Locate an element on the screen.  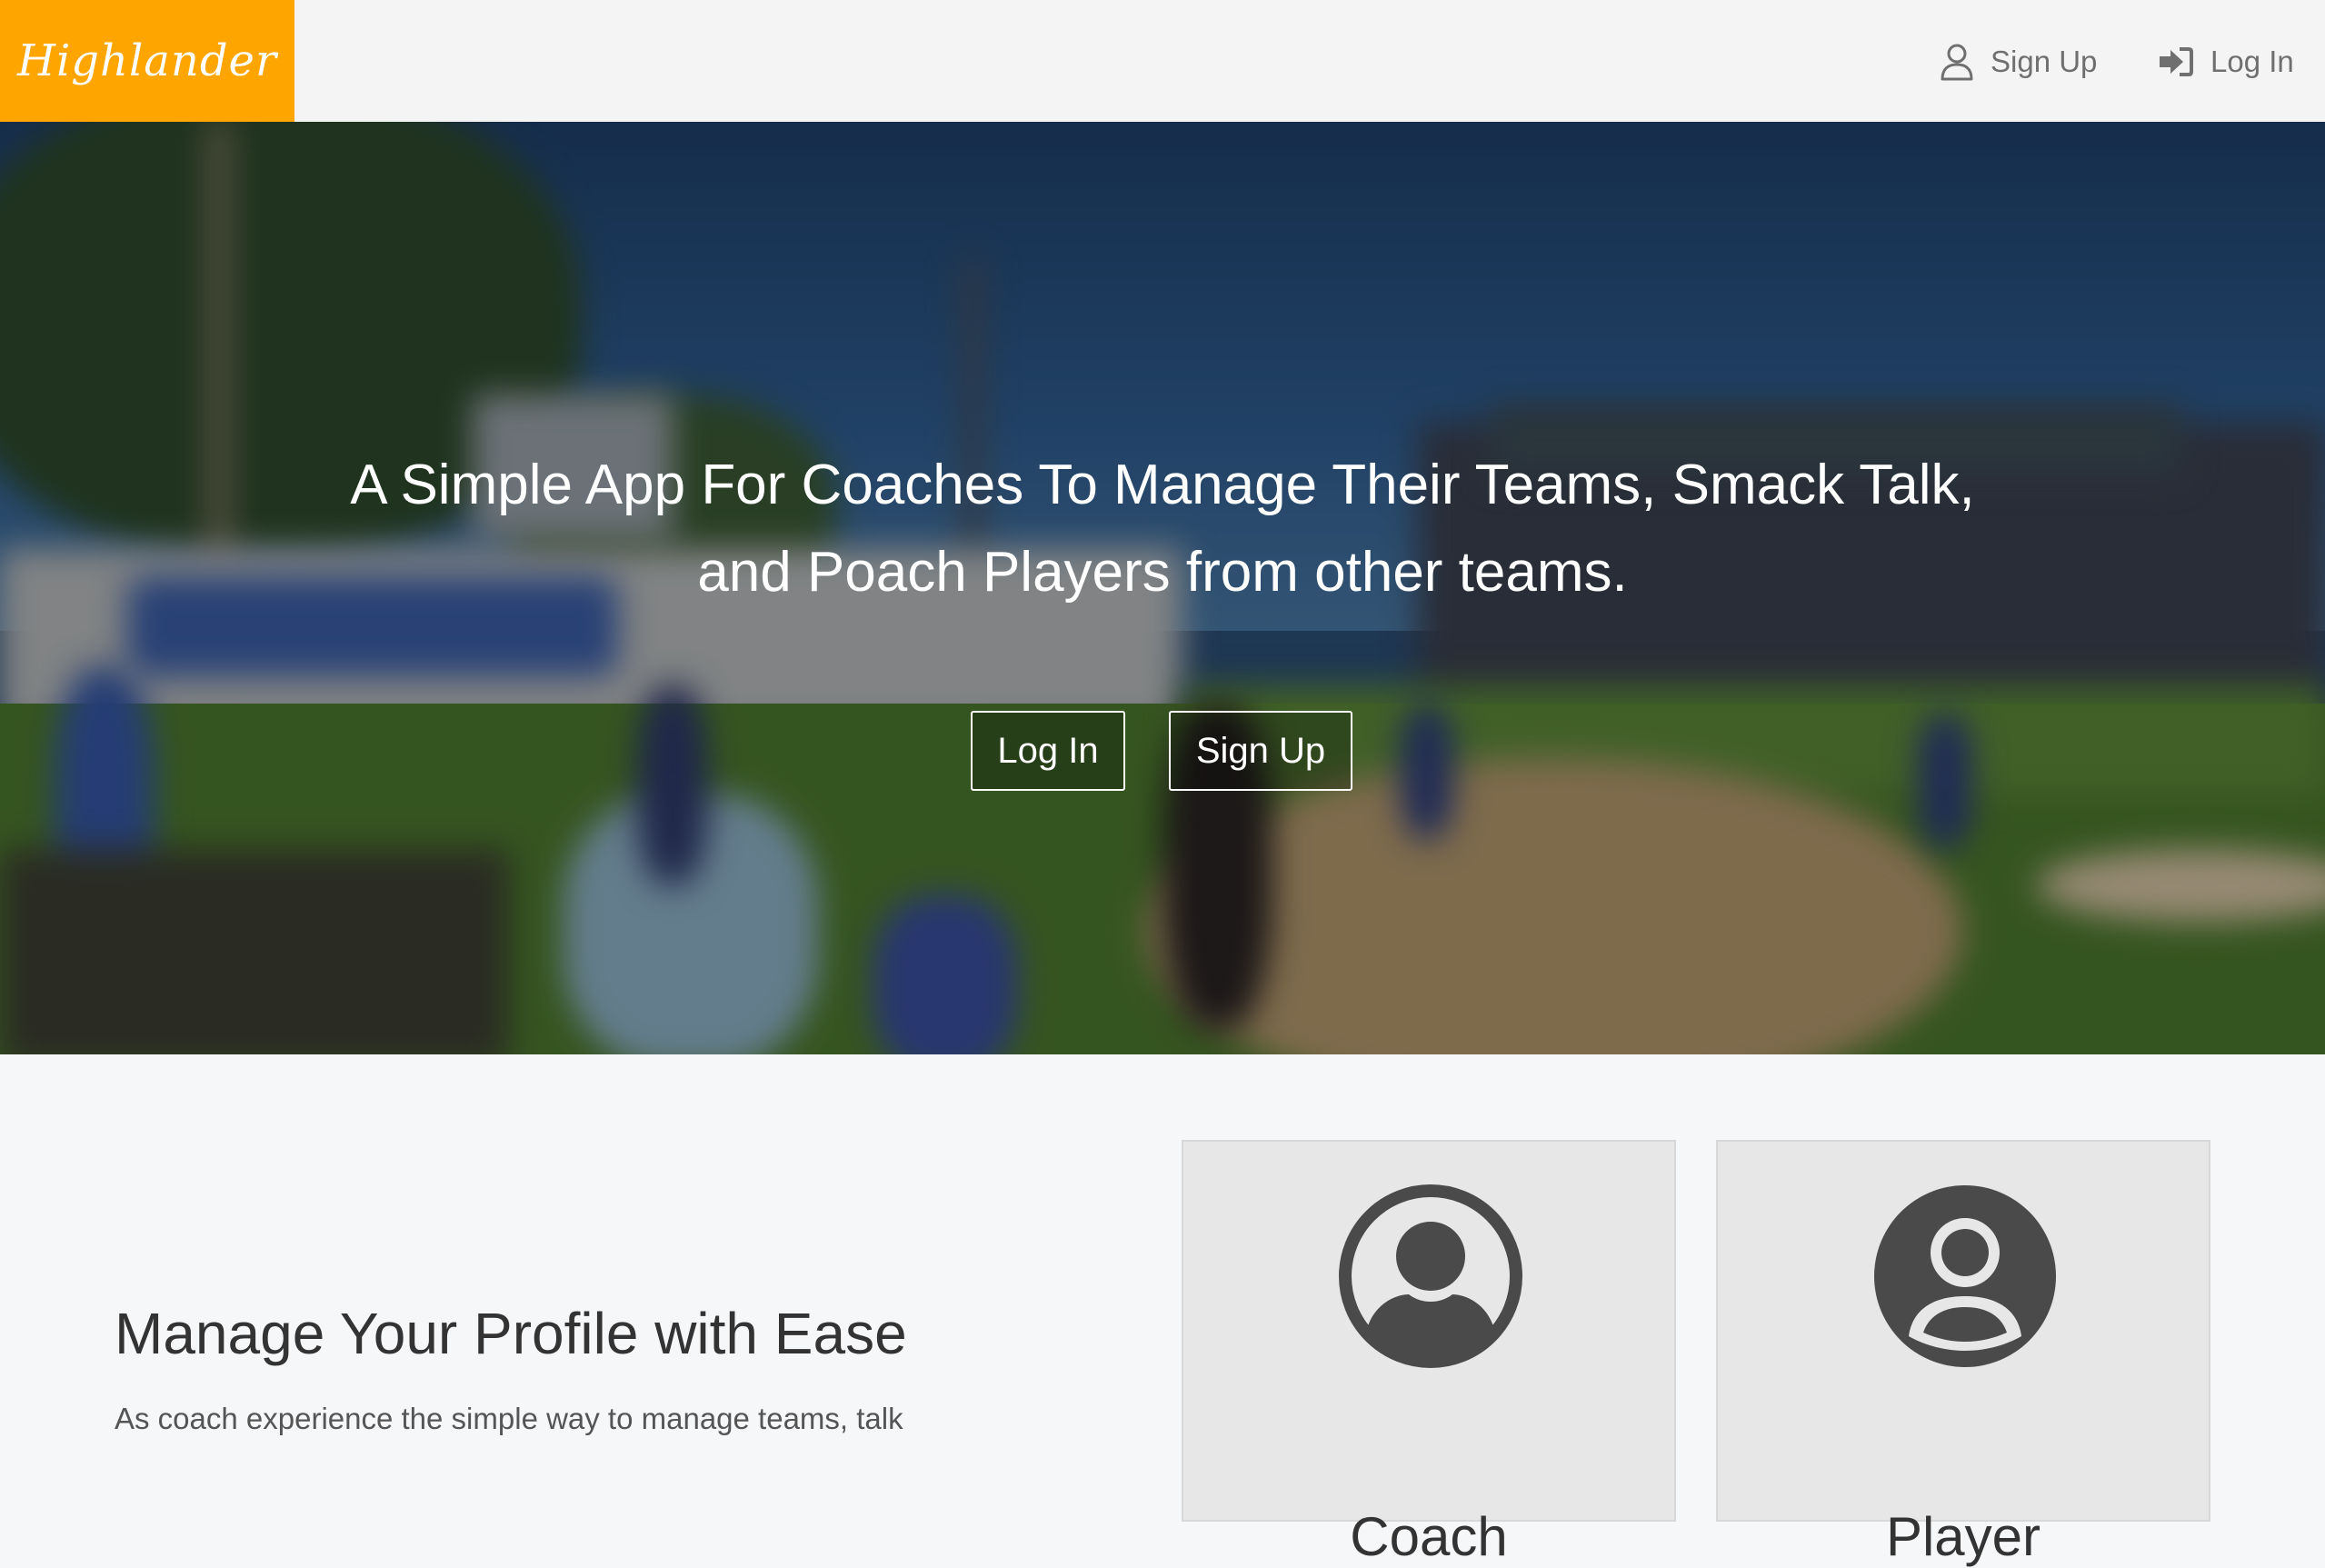
user-circle-outline-icon is located at coordinates (1430, 1276).